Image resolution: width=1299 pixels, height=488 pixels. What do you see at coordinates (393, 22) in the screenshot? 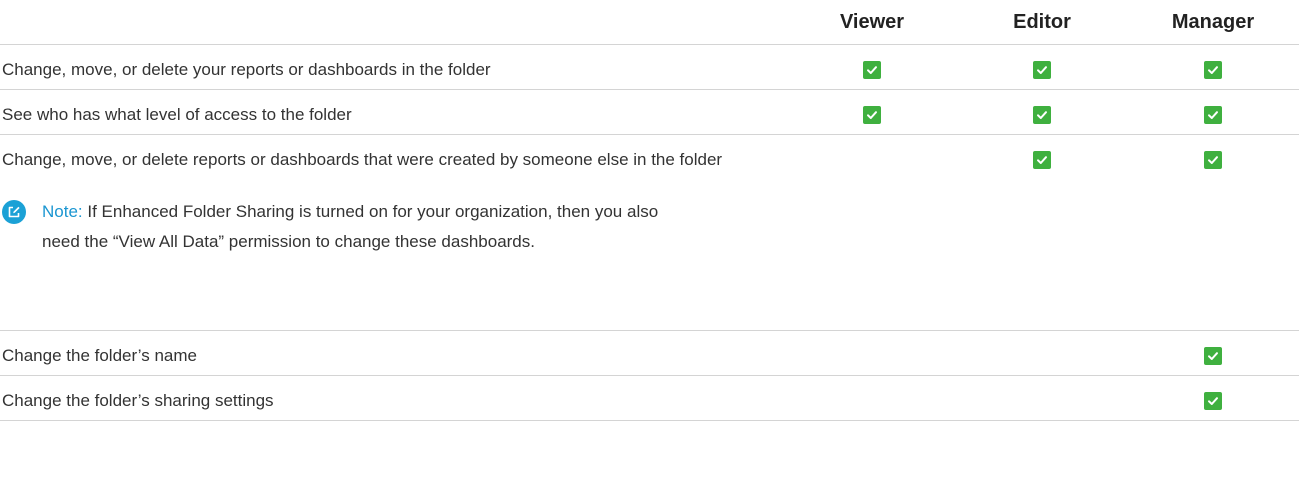
I see `header-description` at bounding box center [393, 22].